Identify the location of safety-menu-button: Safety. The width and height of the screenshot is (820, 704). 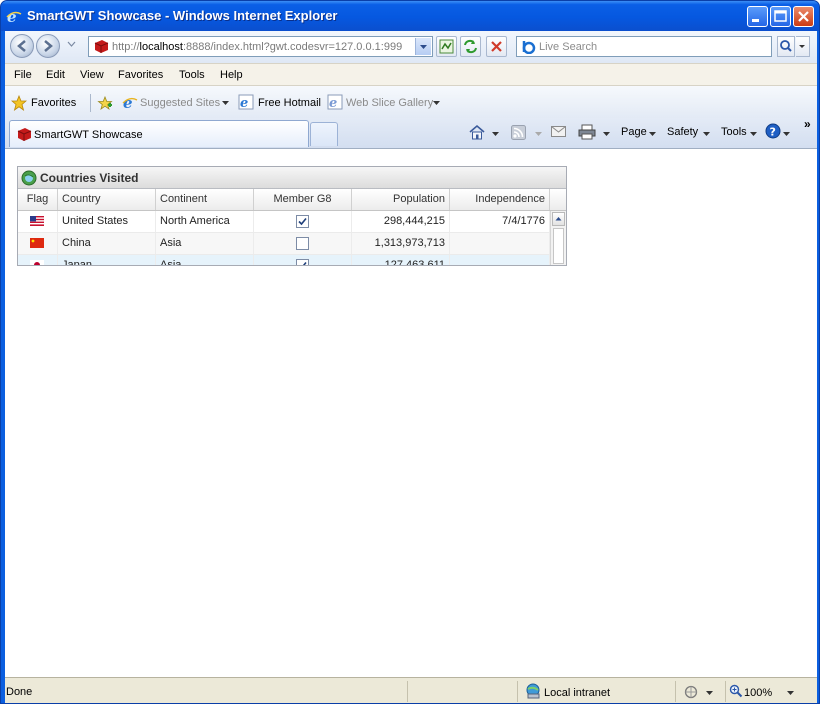
(682, 132).